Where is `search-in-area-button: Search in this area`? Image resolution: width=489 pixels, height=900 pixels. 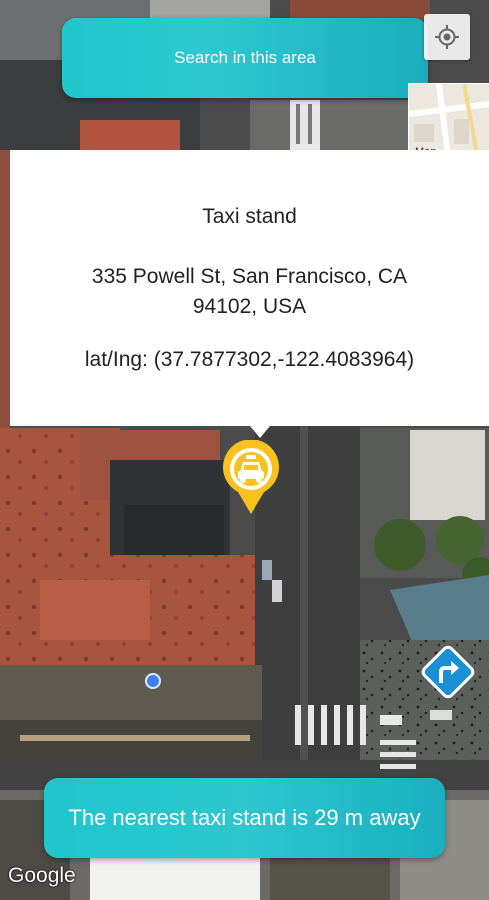 search-in-area-button: Search in this area is located at coordinates (245, 58).